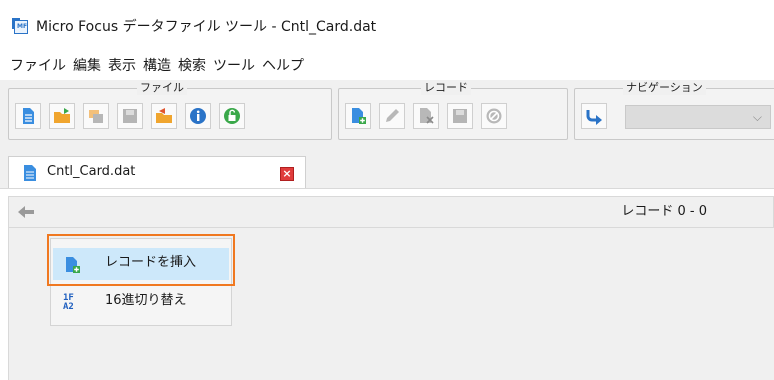 The width and height of the screenshot is (774, 380). I want to click on hex-toggle-icon: 1F A2, so click(68, 303).